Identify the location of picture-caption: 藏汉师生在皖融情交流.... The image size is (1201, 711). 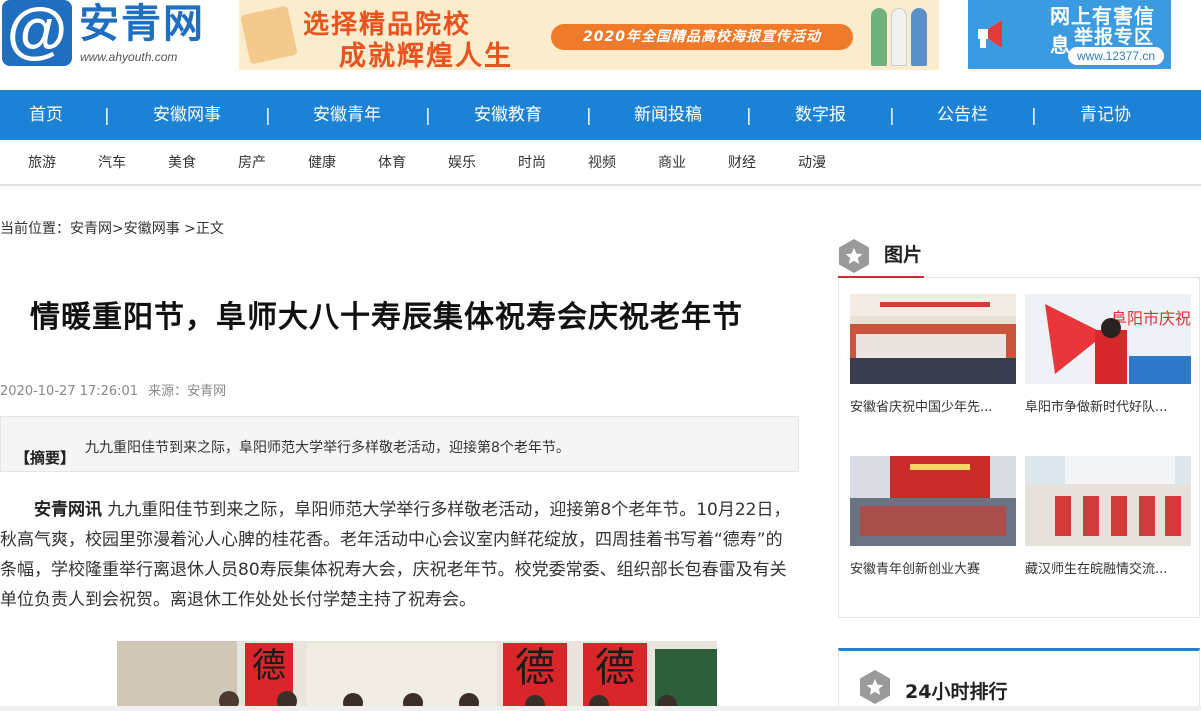
(1096, 569).